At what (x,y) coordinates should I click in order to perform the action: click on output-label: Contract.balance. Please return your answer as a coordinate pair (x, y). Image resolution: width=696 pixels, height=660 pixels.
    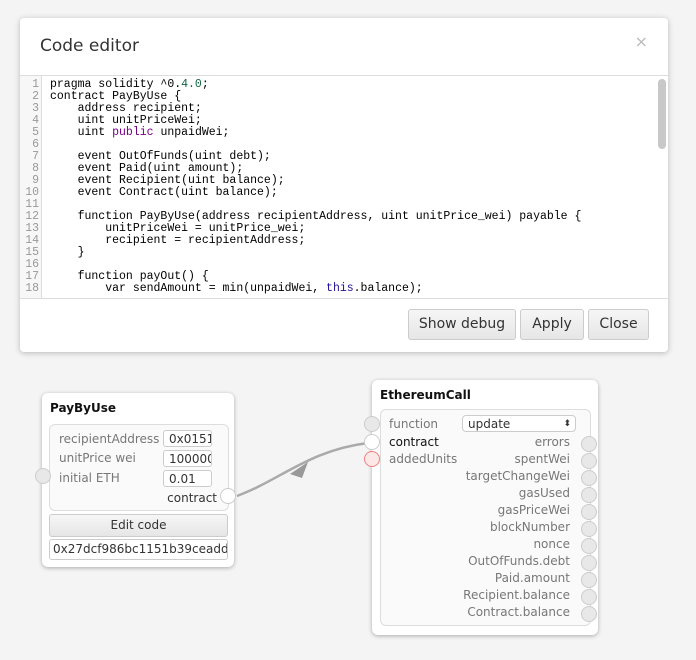
    Looking at the image, I should click on (518, 612).